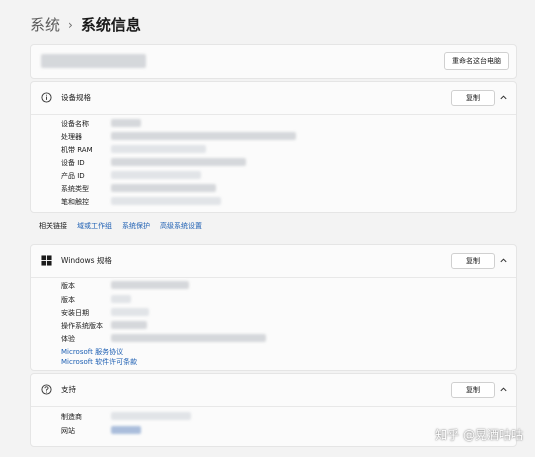  I want to click on support-copy-button: 复制, so click(473, 390).